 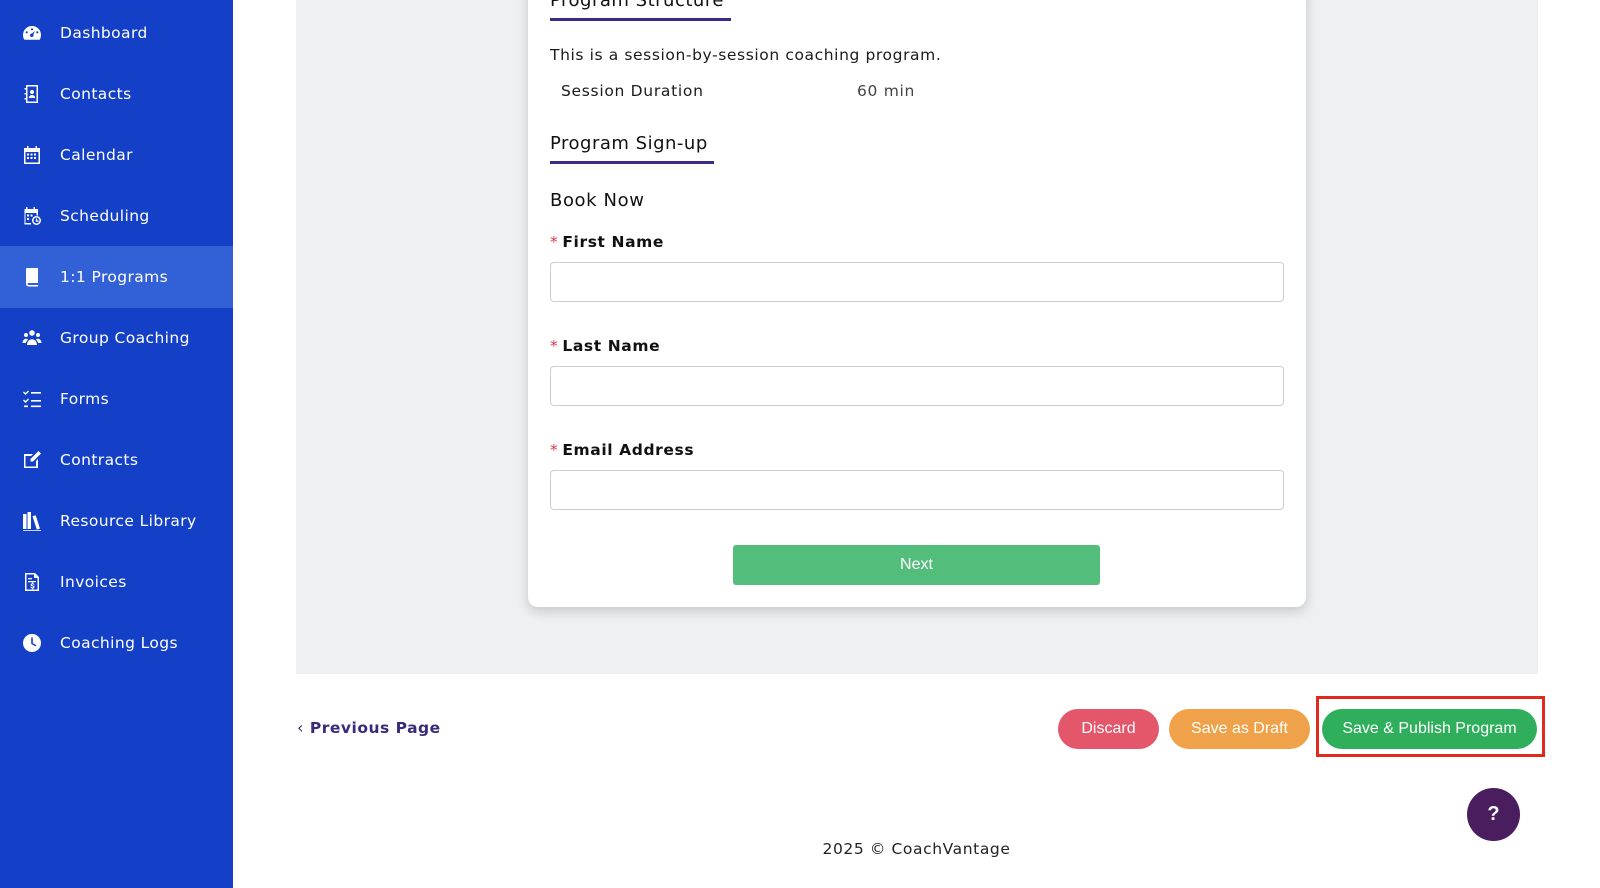 What do you see at coordinates (375, 727) in the screenshot?
I see `previous-page-label: Previous Page` at bounding box center [375, 727].